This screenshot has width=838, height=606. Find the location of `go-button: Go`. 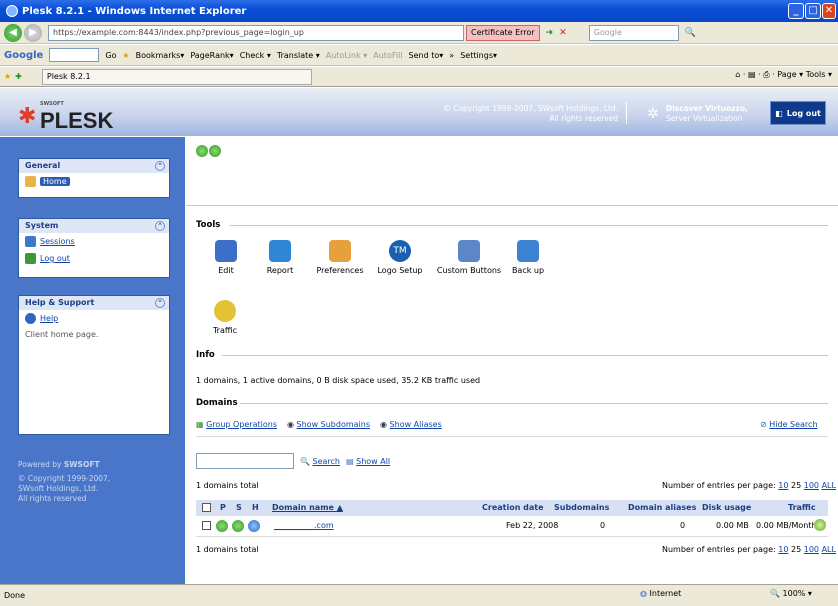

go-button: Go is located at coordinates (110, 55).